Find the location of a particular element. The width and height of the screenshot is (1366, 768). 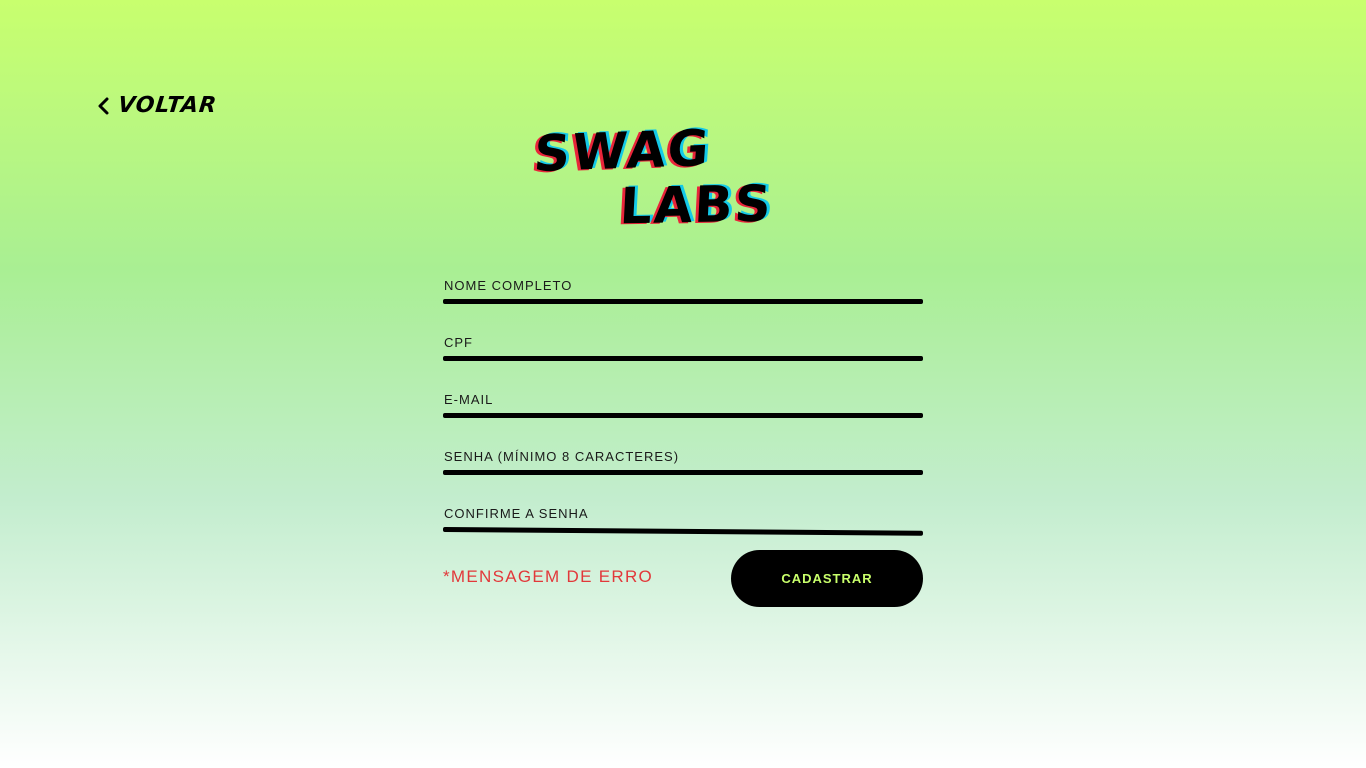

confirm-password-input is located at coordinates (683, 513).